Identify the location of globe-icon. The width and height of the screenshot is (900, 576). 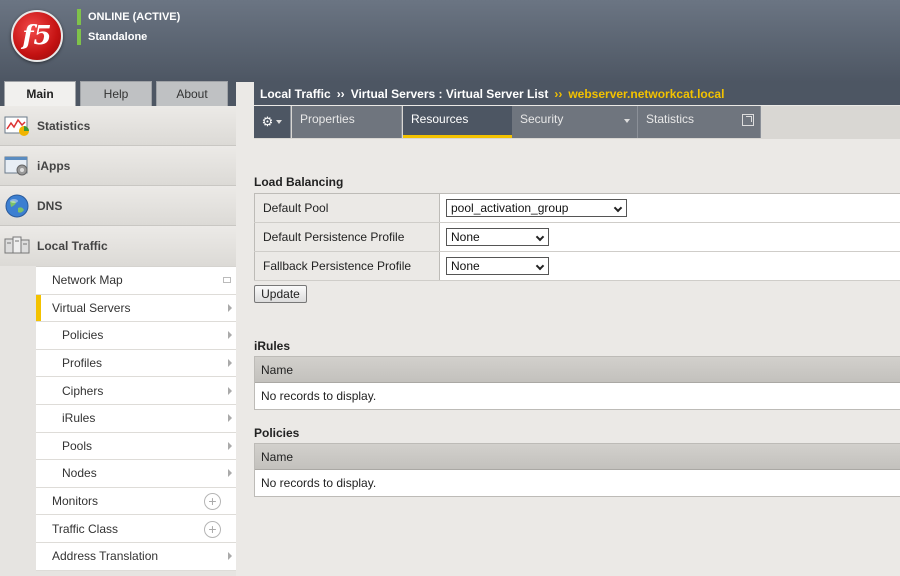
(17, 206).